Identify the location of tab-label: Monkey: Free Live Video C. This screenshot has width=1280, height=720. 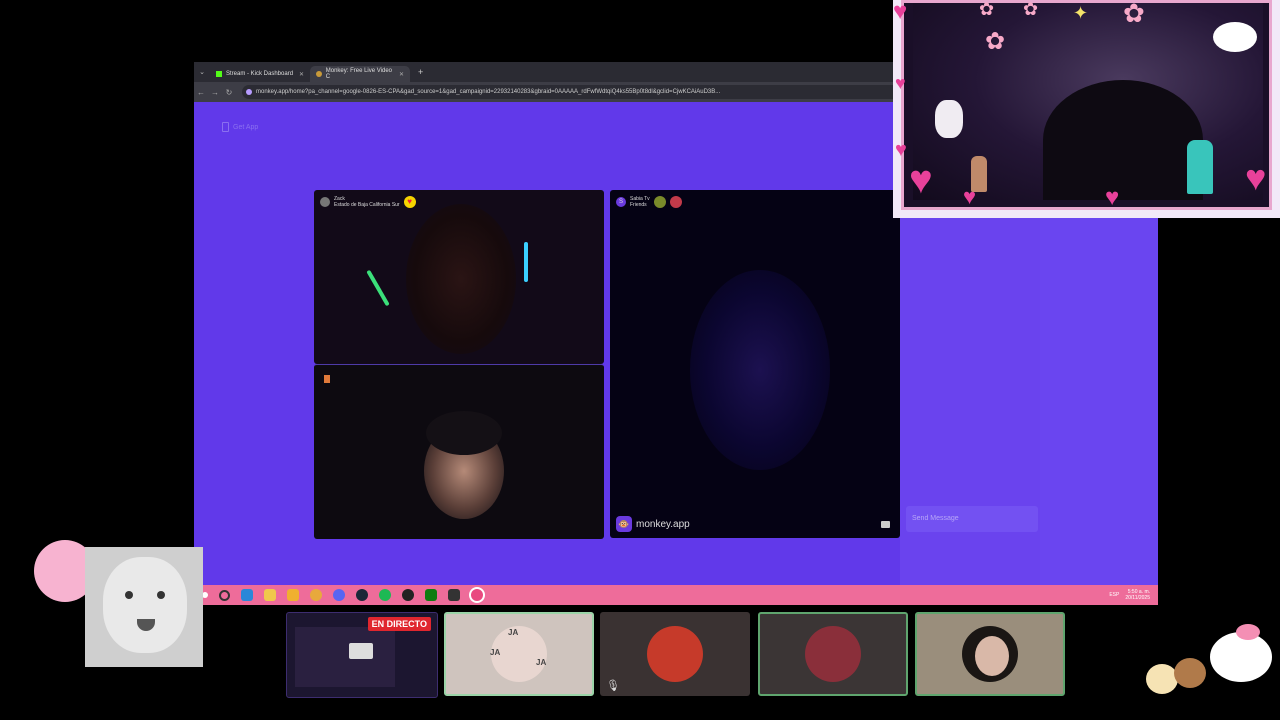
(359, 74).